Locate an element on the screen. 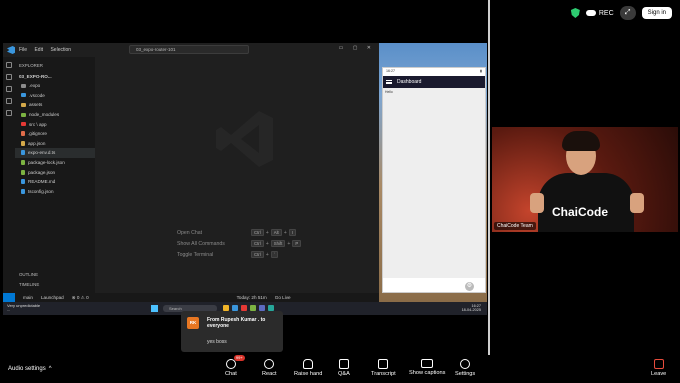 The image size is (680, 383). qa-label: Q&A is located at coordinates (344, 374).